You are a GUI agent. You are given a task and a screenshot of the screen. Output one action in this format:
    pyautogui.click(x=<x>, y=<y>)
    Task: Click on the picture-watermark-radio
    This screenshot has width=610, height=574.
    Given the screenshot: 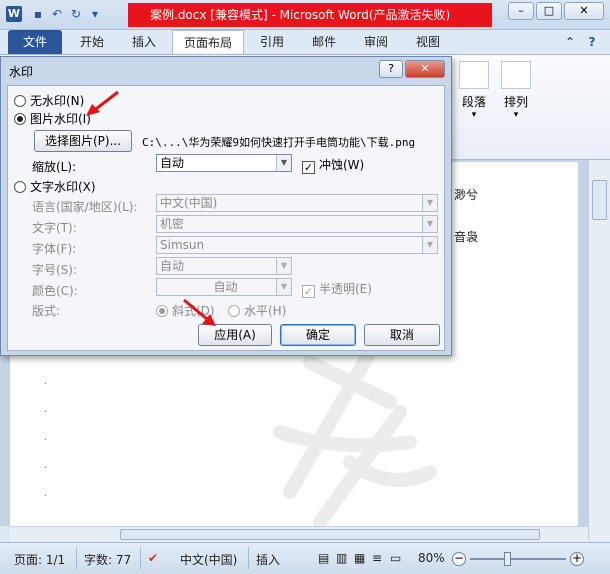 What is the action you would take?
    pyautogui.click(x=20, y=119)
    